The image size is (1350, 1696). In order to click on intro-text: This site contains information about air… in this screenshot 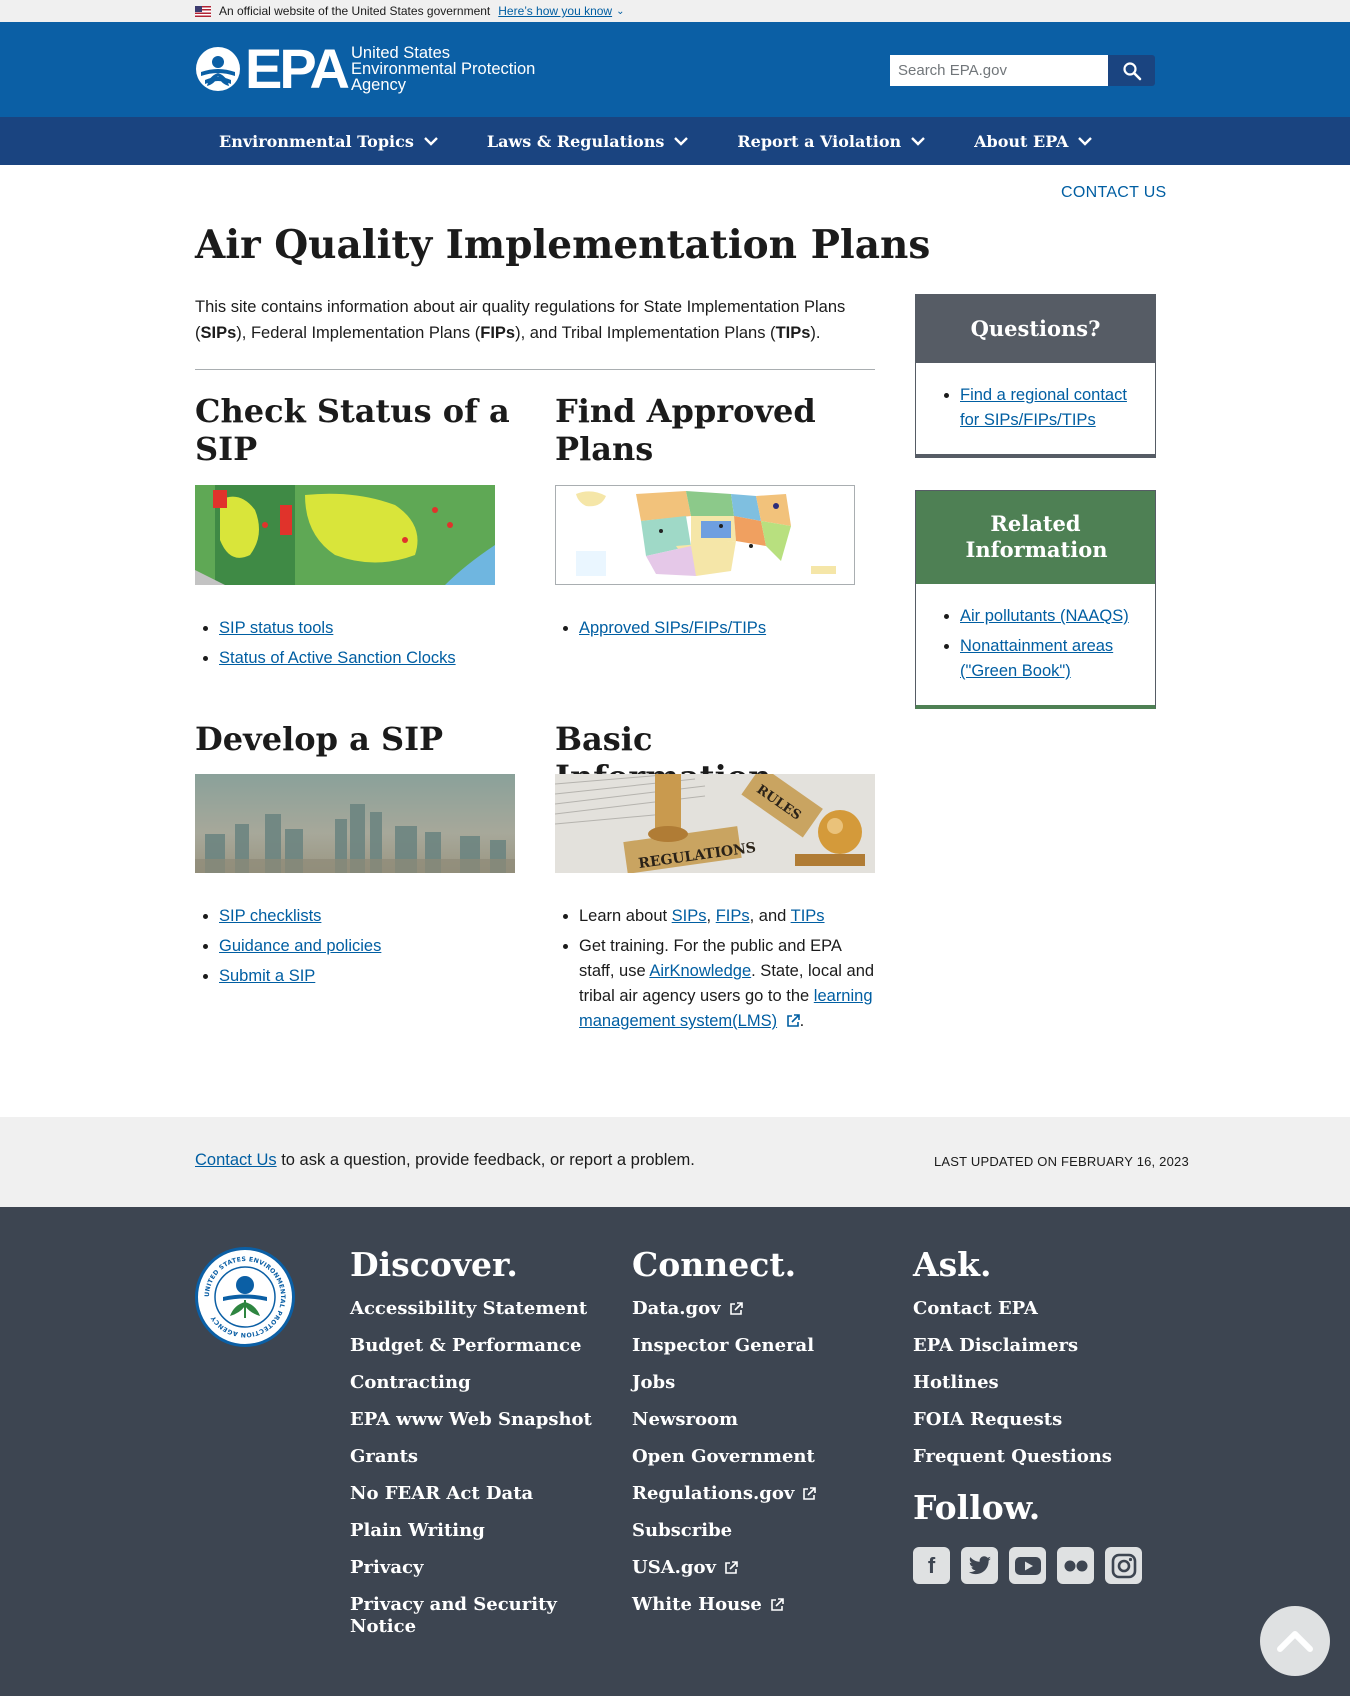, I will do `click(535, 320)`.